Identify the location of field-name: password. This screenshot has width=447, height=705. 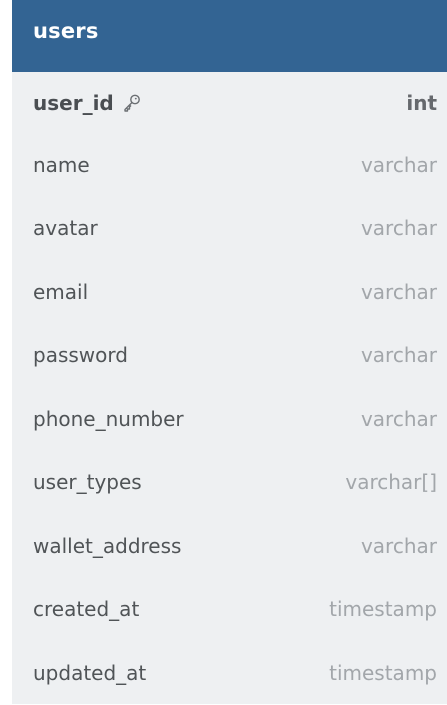
(80, 355).